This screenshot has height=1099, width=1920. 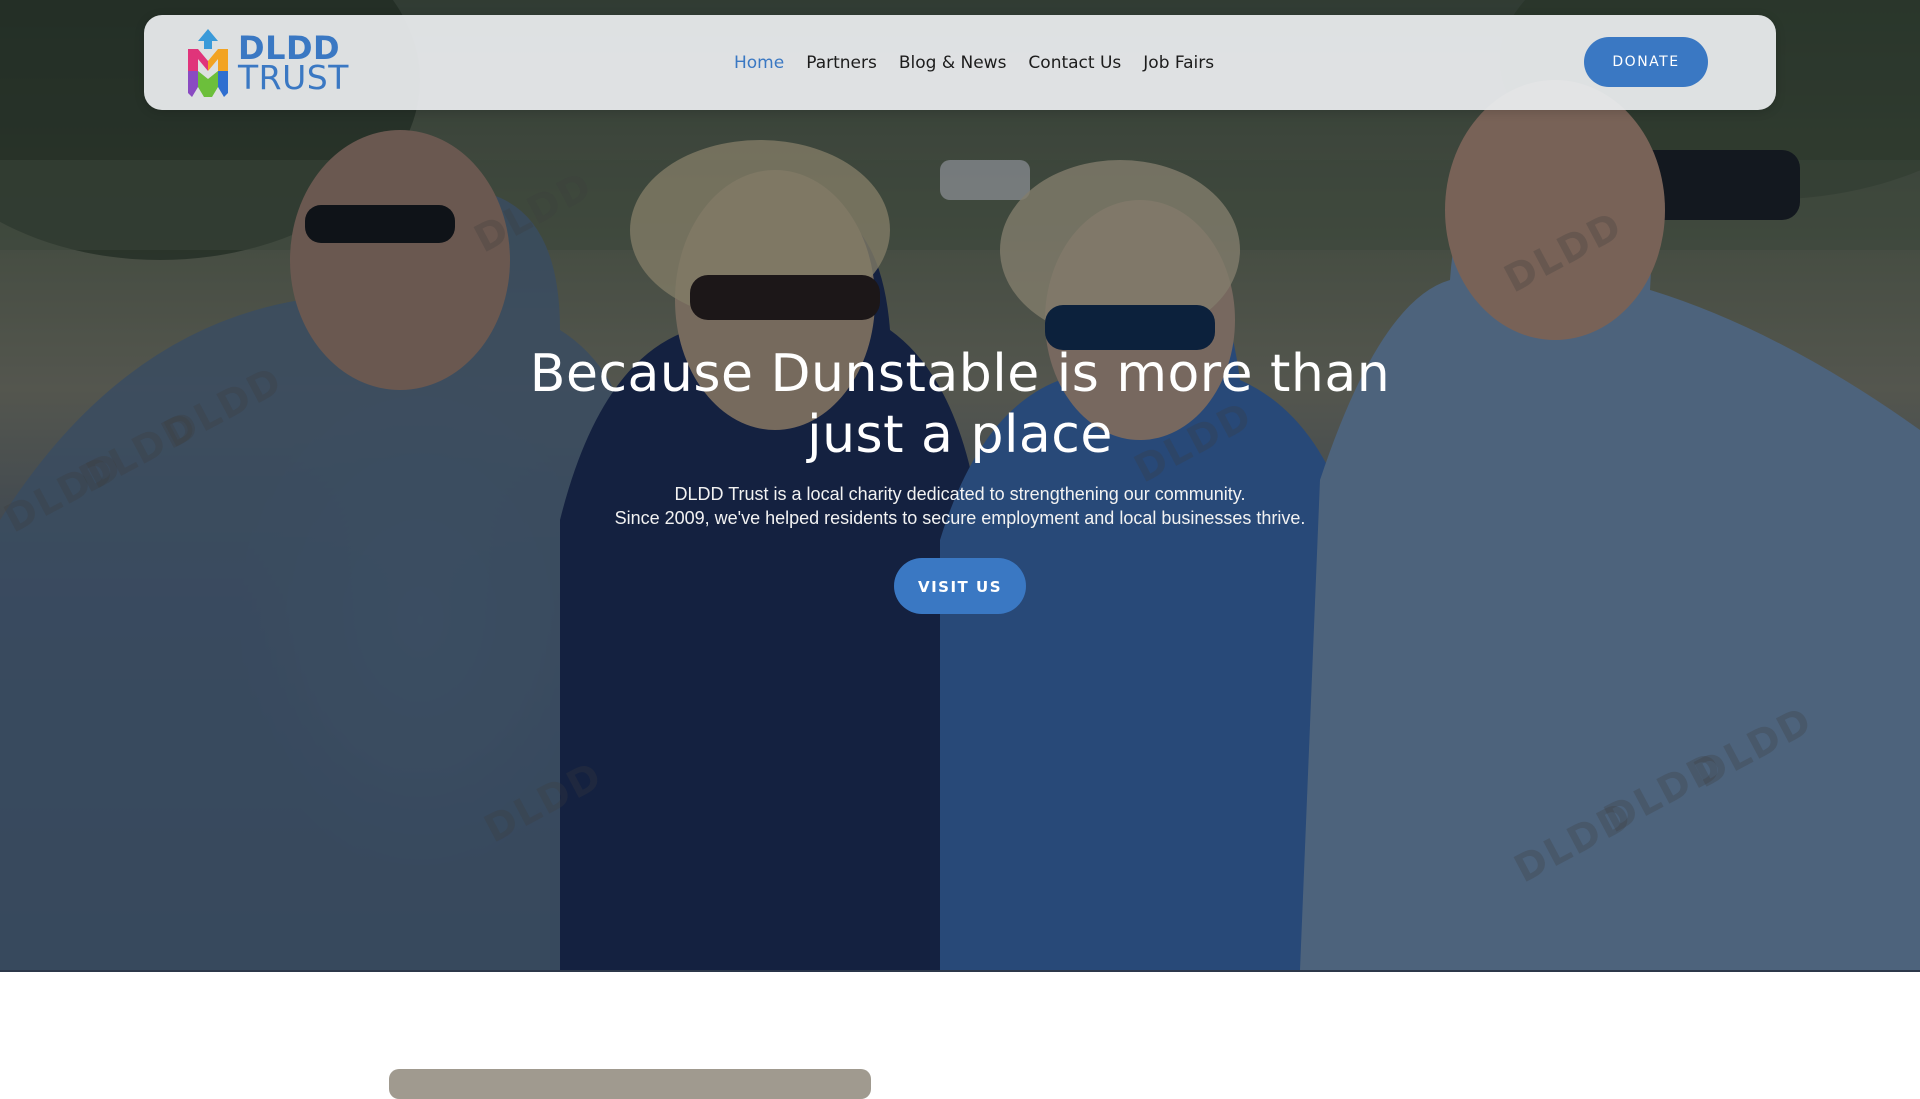 What do you see at coordinates (759, 63) in the screenshot?
I see `nav-link-home: Home` at bounding box center [759, 63].